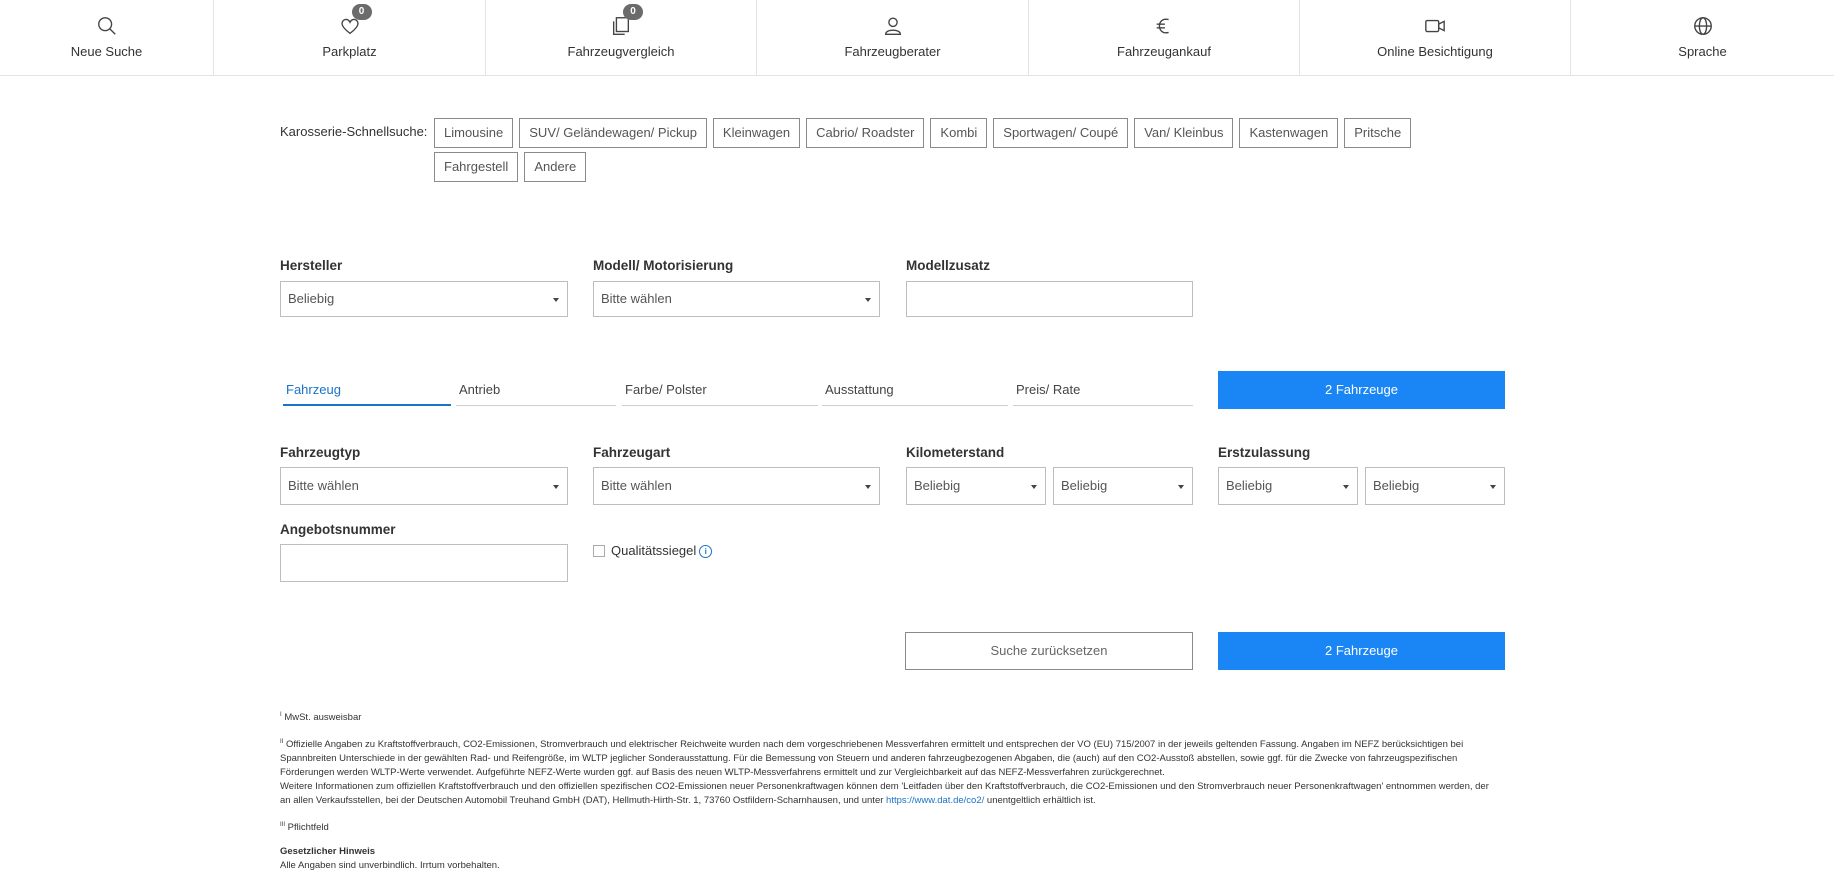  I want to click on nav-neue-suche: Neue Suche, so click(107, 37).